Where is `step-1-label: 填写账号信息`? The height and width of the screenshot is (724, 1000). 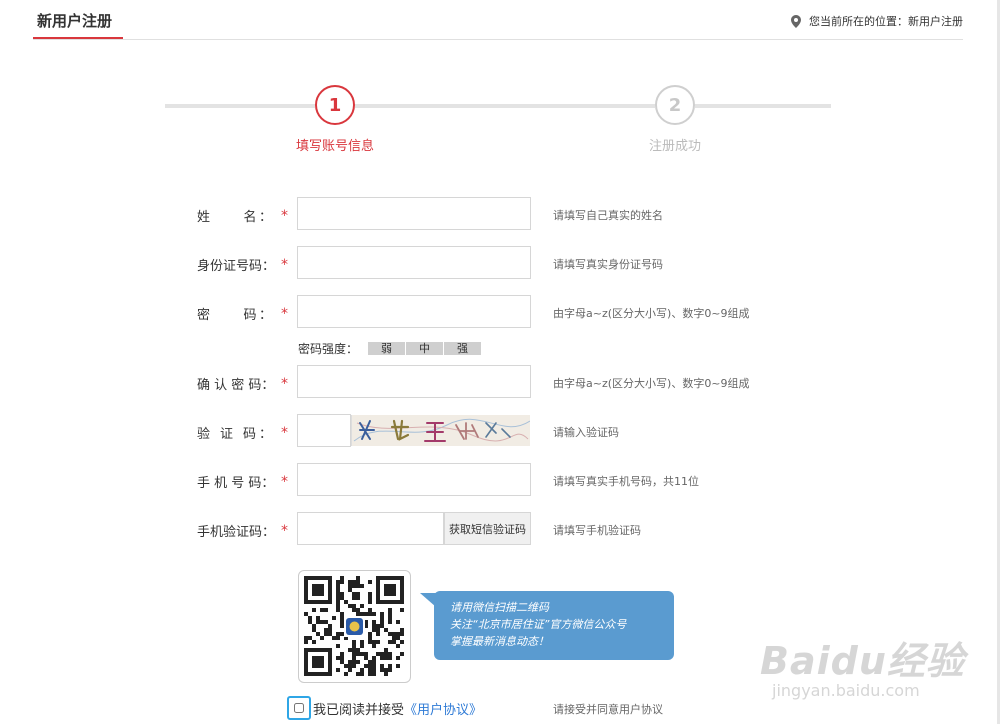 step-1-label: 填写账号信息 is located at coordinates (335, 146).